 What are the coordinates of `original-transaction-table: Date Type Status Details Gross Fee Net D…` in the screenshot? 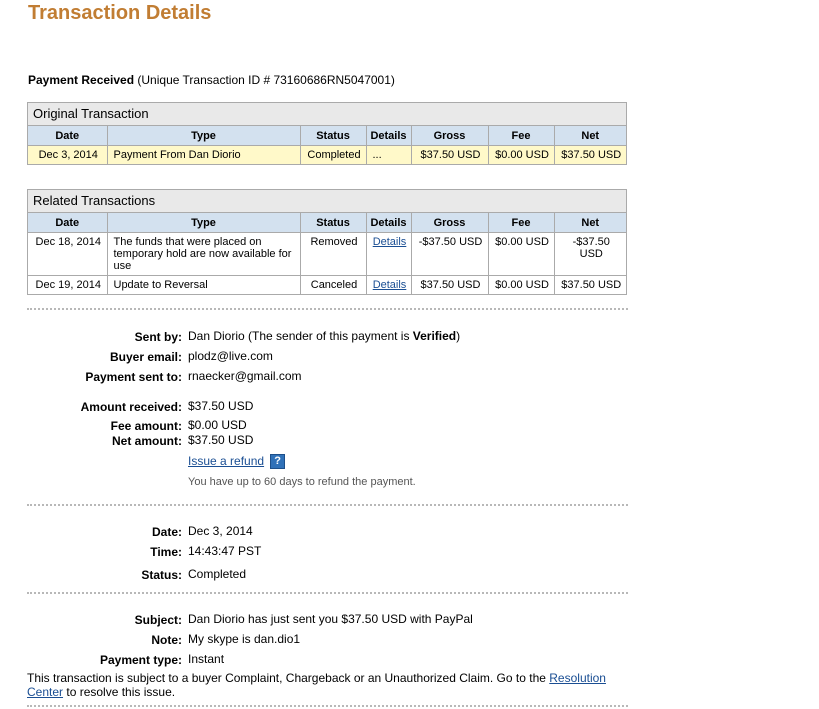 It's located at (327, 145).